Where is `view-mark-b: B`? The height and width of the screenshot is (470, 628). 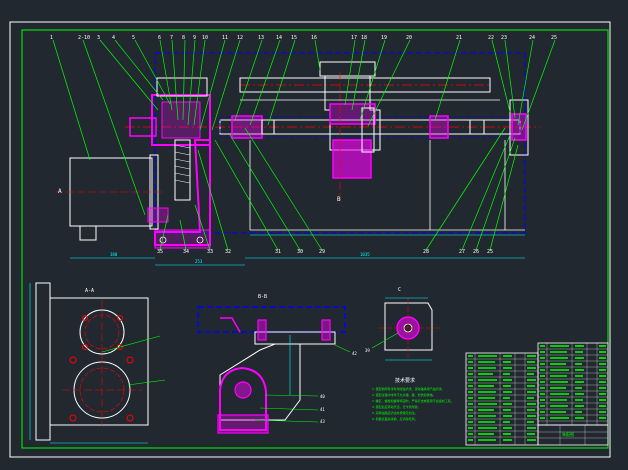
view-mark-b: B is located at coordinates (339, 199).